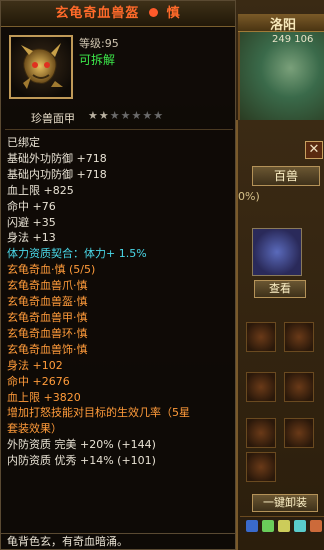 The height and width of the screenshot is (550, 324). I want to click on city-name: 洛阳, so click(283, 25).